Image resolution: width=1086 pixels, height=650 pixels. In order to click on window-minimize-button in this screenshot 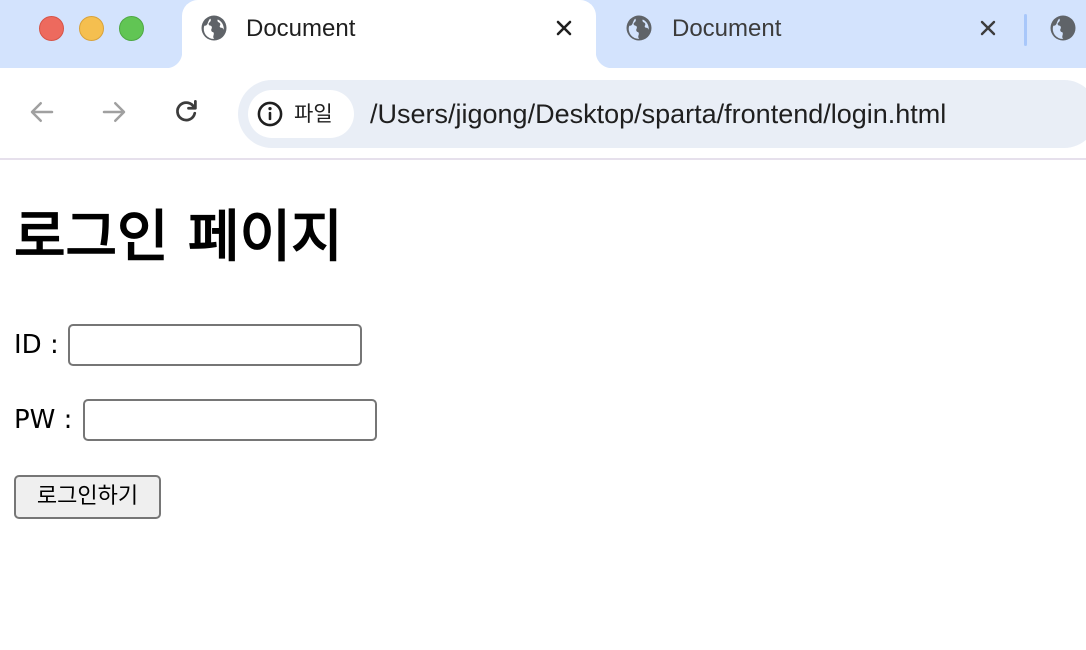, I will do `click(91, 28)`.